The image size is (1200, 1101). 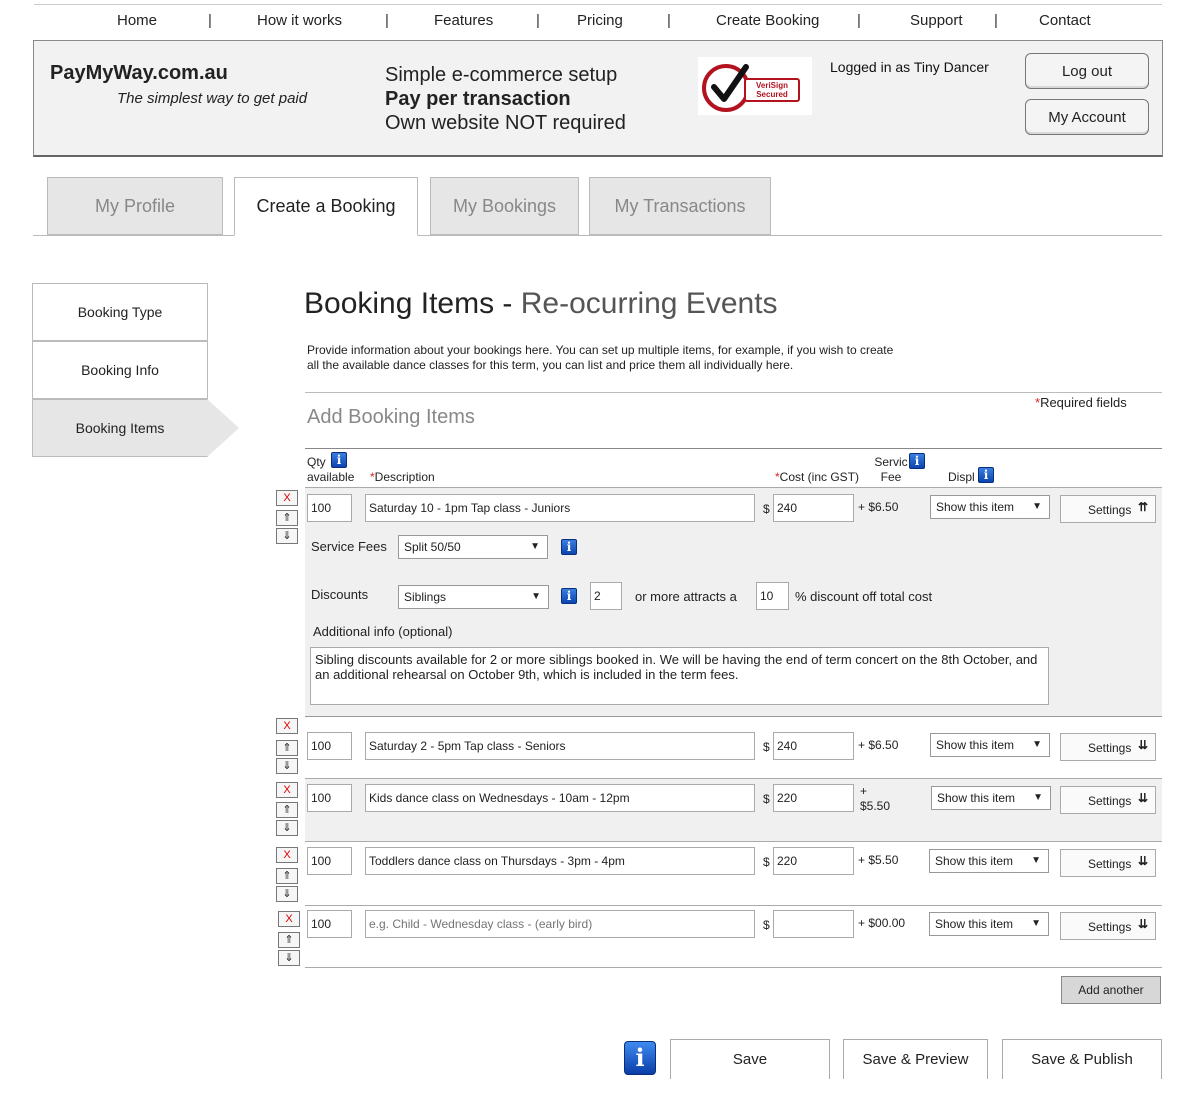 What do you see at coordinates (339, 460) in the screenshot?
I see `qty-info-icon: i` at bounding box center [339, 460].